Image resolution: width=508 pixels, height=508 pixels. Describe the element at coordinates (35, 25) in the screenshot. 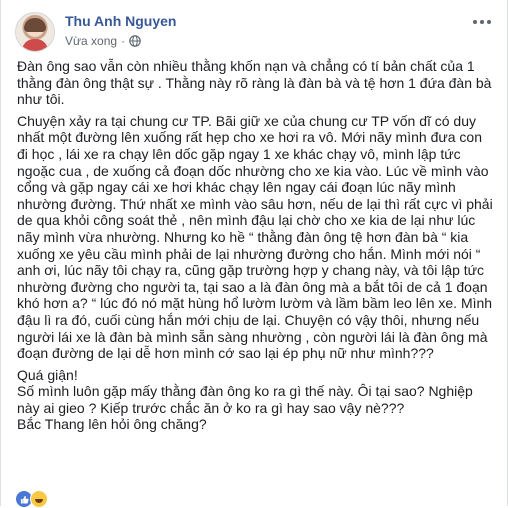

I see `avatar-hair` at that location.